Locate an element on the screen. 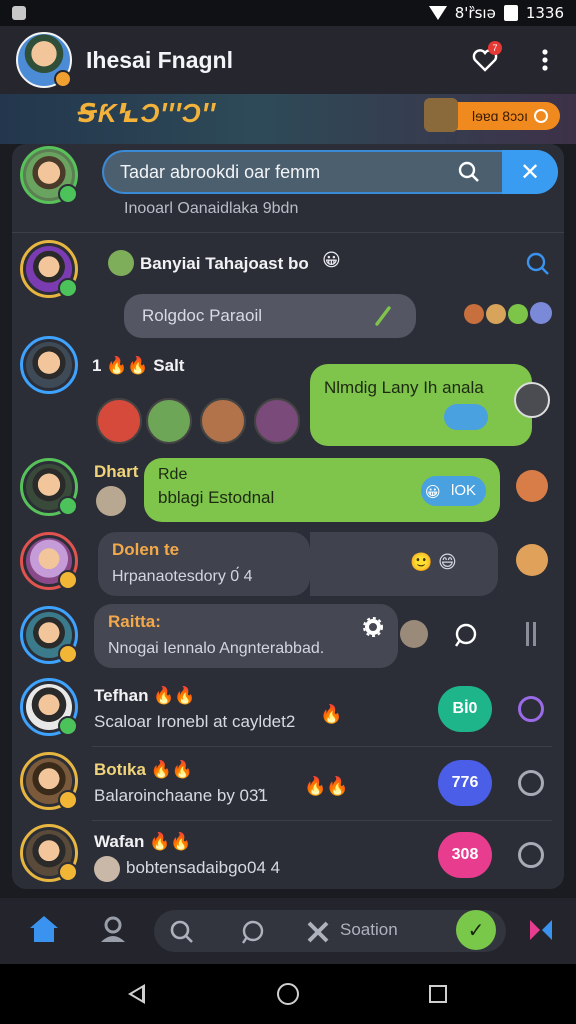  contact-name: Banyiai Tahajoast bo is located at coordinates (224, 263).